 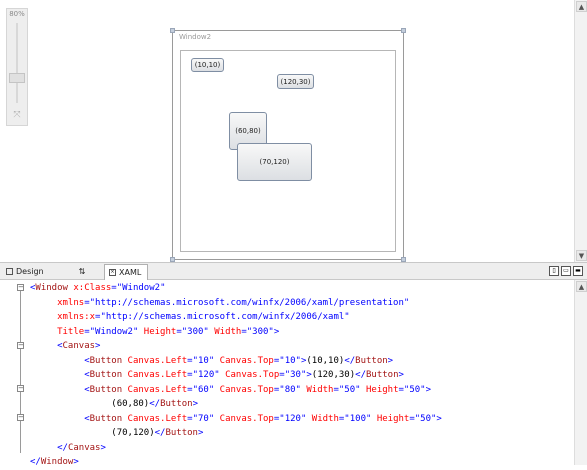 I want to click on window-title: Window2, so click(x=195, y=37).